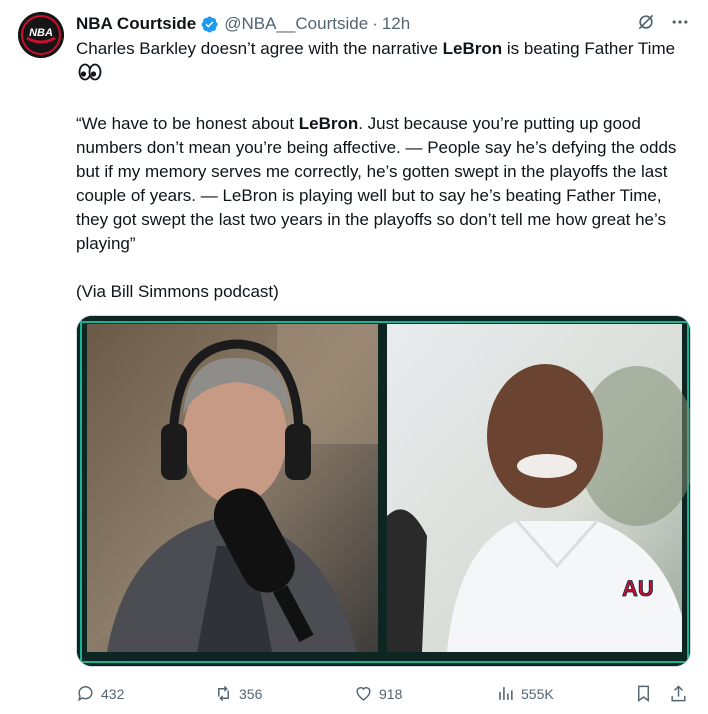  Describe the element at coordinates (296, 24) in the screenshot. I see `user-handle: @NBA__Courtside` at that location.